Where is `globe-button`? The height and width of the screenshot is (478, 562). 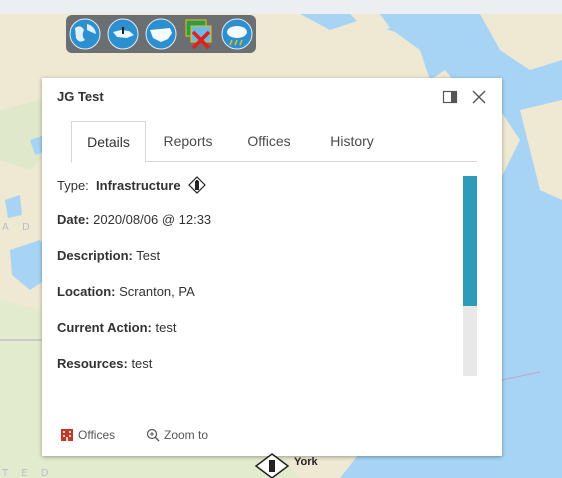
globe-button is located at coordinates (85, 34).